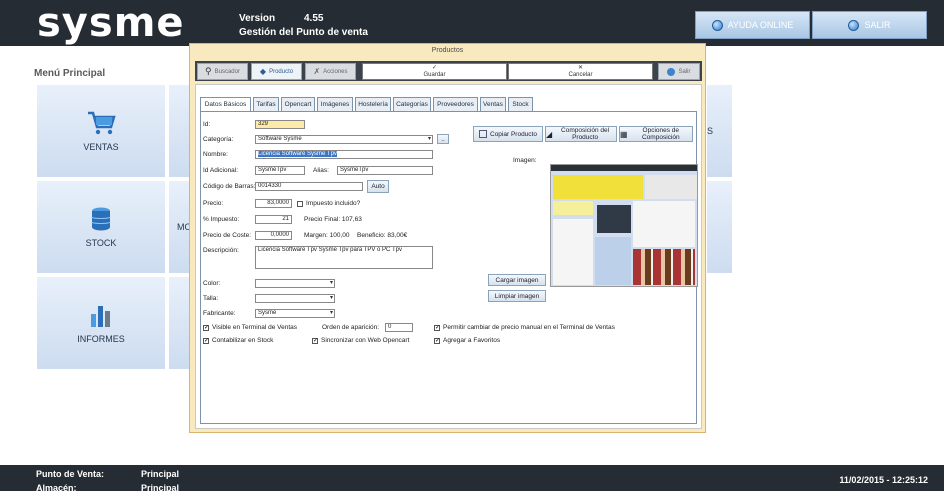 This screenshot has height=493, width=944. What do you see at coordinates (309, 186) in the screenshot?
I see `codigo-barras-field: 0014330` at bounding box center [309, 186].